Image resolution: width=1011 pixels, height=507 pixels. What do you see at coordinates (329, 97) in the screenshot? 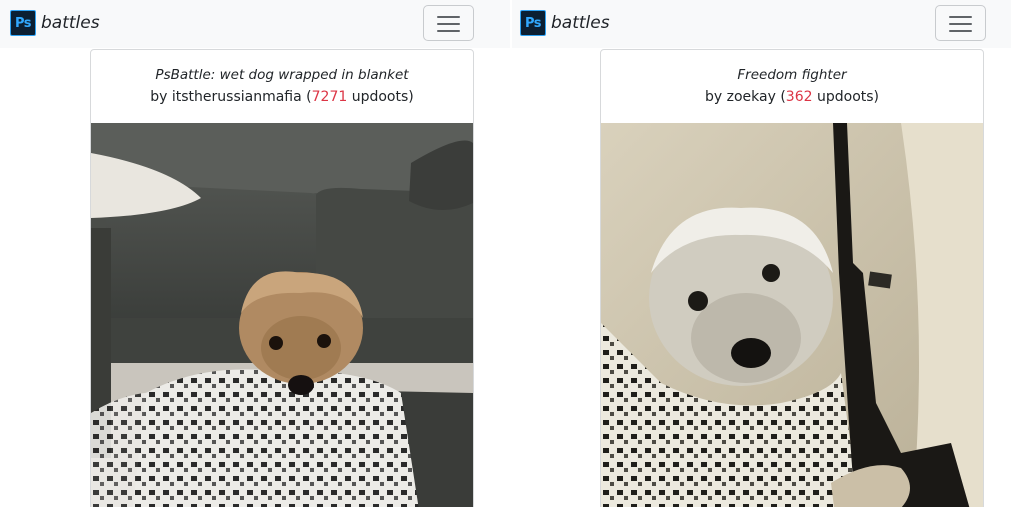
I see `score-count: 7271` at bounding box center [329, 97].